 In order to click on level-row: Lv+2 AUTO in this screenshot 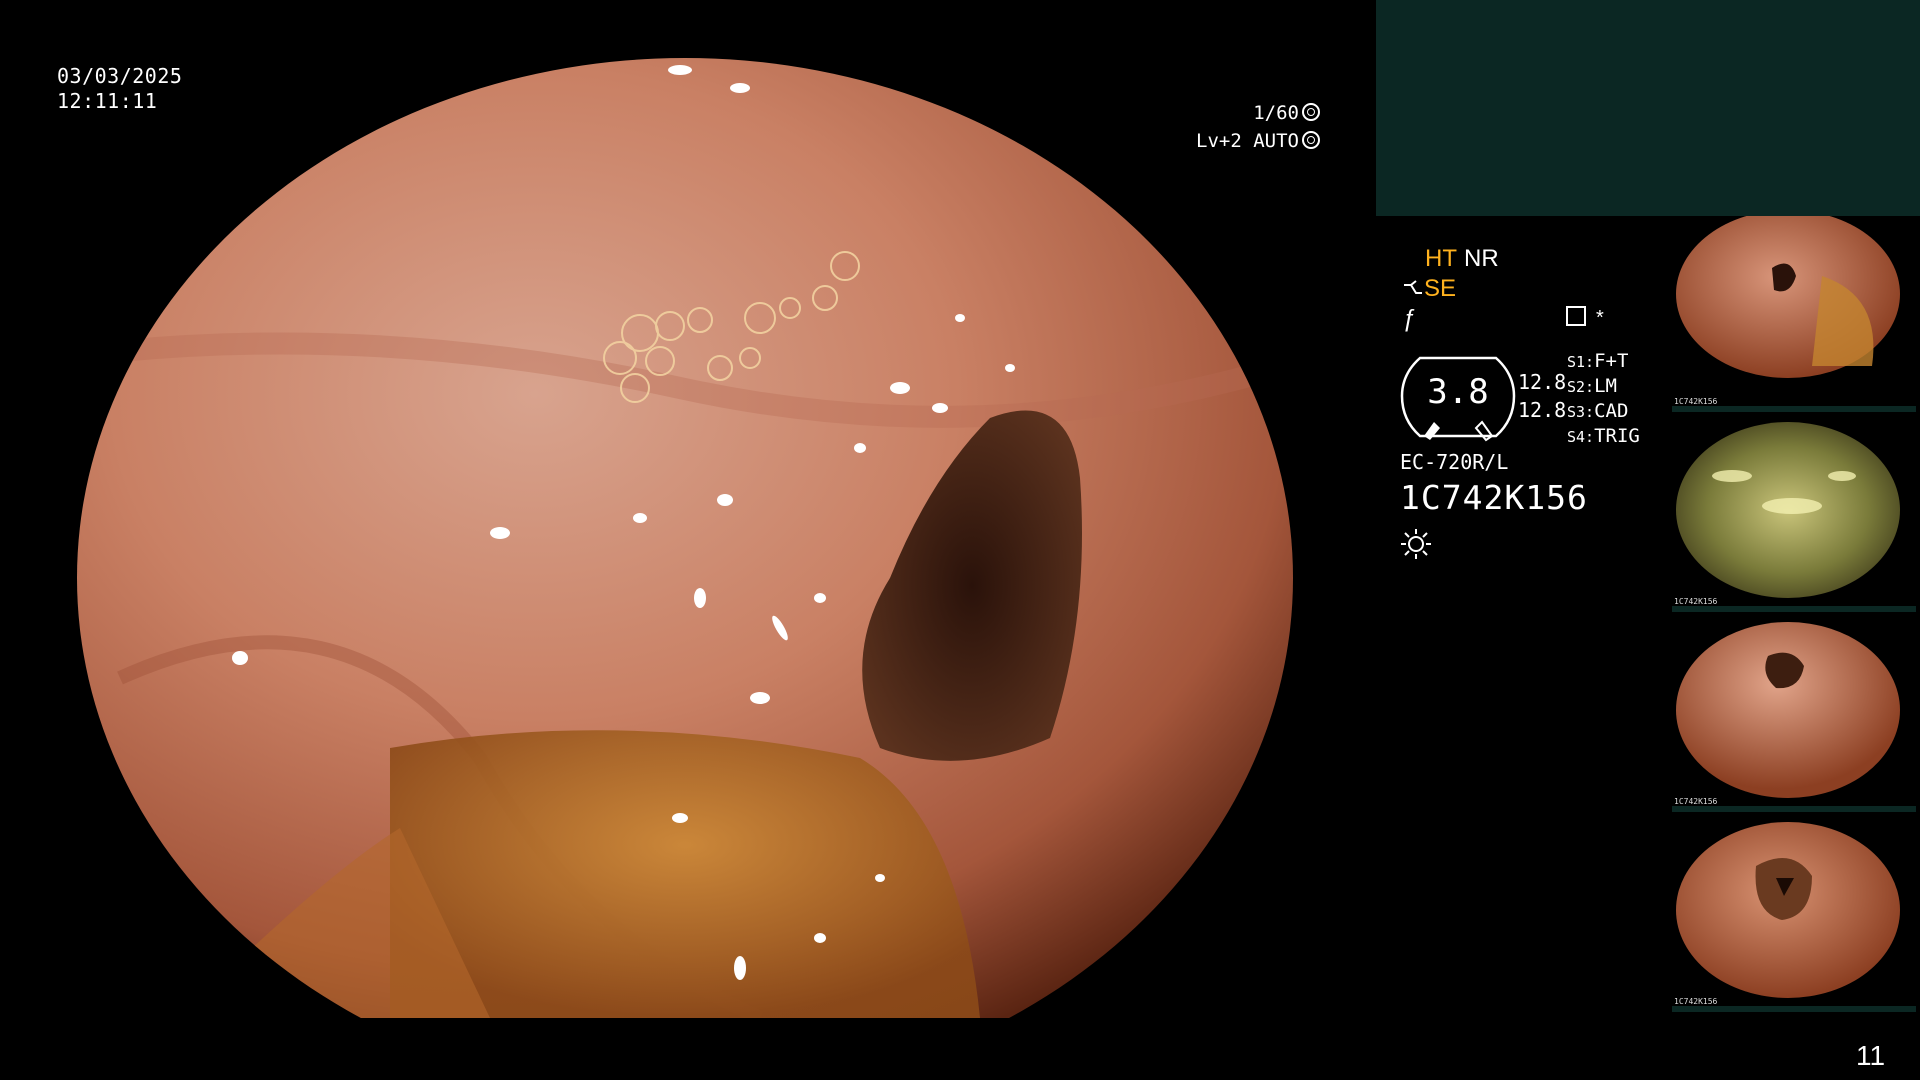, I will do `click(1258, 141)`.